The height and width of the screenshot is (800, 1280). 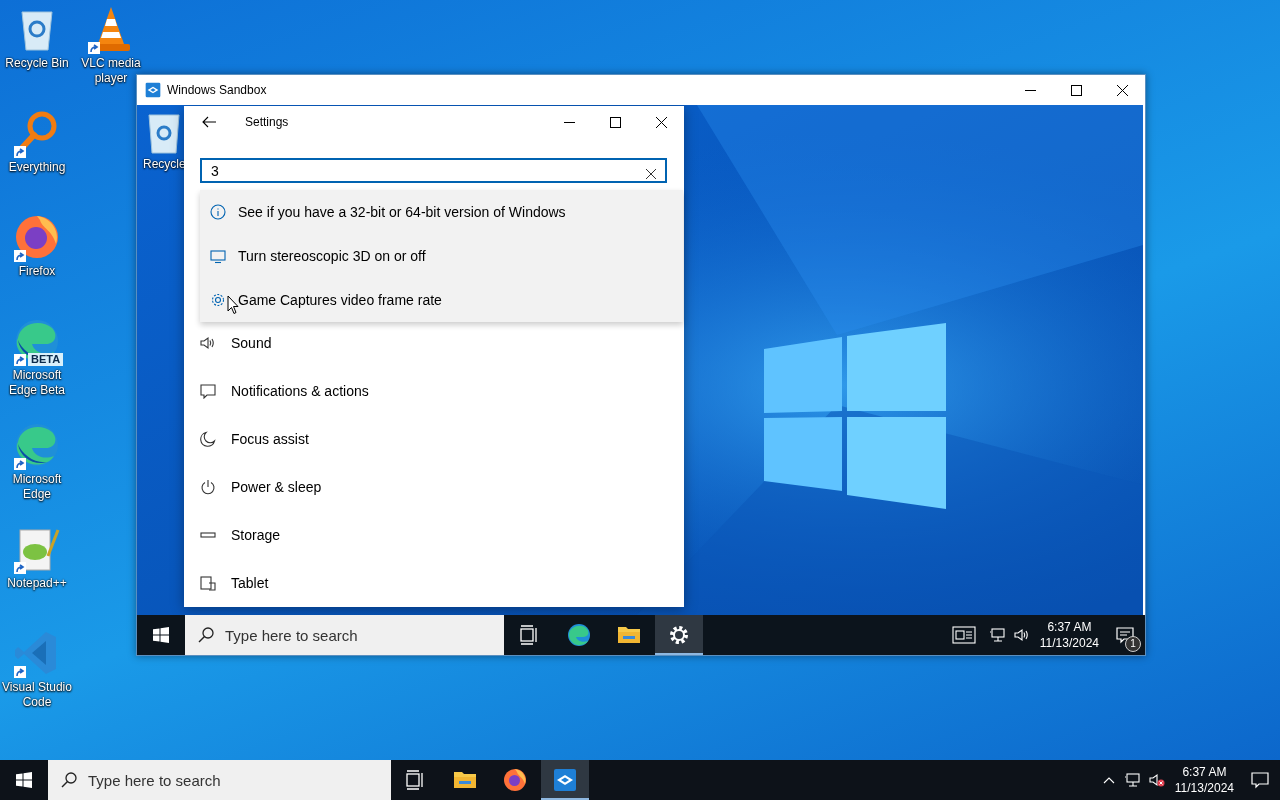 What do you see at coordinates (441, 212) in the screenshot?
I see `suggestion-item: See if you have a 32-bit or 64-bit version of Windows` at bounding box center [441, 212].